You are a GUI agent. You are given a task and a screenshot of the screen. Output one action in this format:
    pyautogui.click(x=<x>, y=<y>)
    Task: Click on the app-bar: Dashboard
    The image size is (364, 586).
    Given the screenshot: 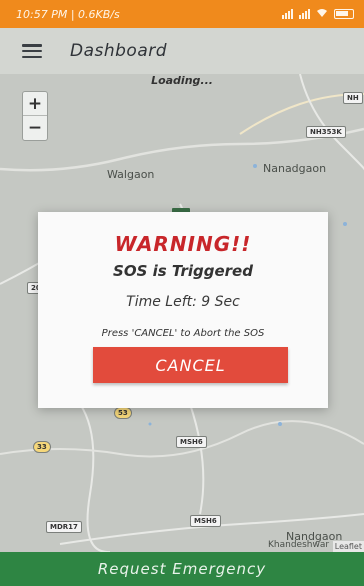 What is the action you would take?
    pyautogui.click(x=182, y=51)
    